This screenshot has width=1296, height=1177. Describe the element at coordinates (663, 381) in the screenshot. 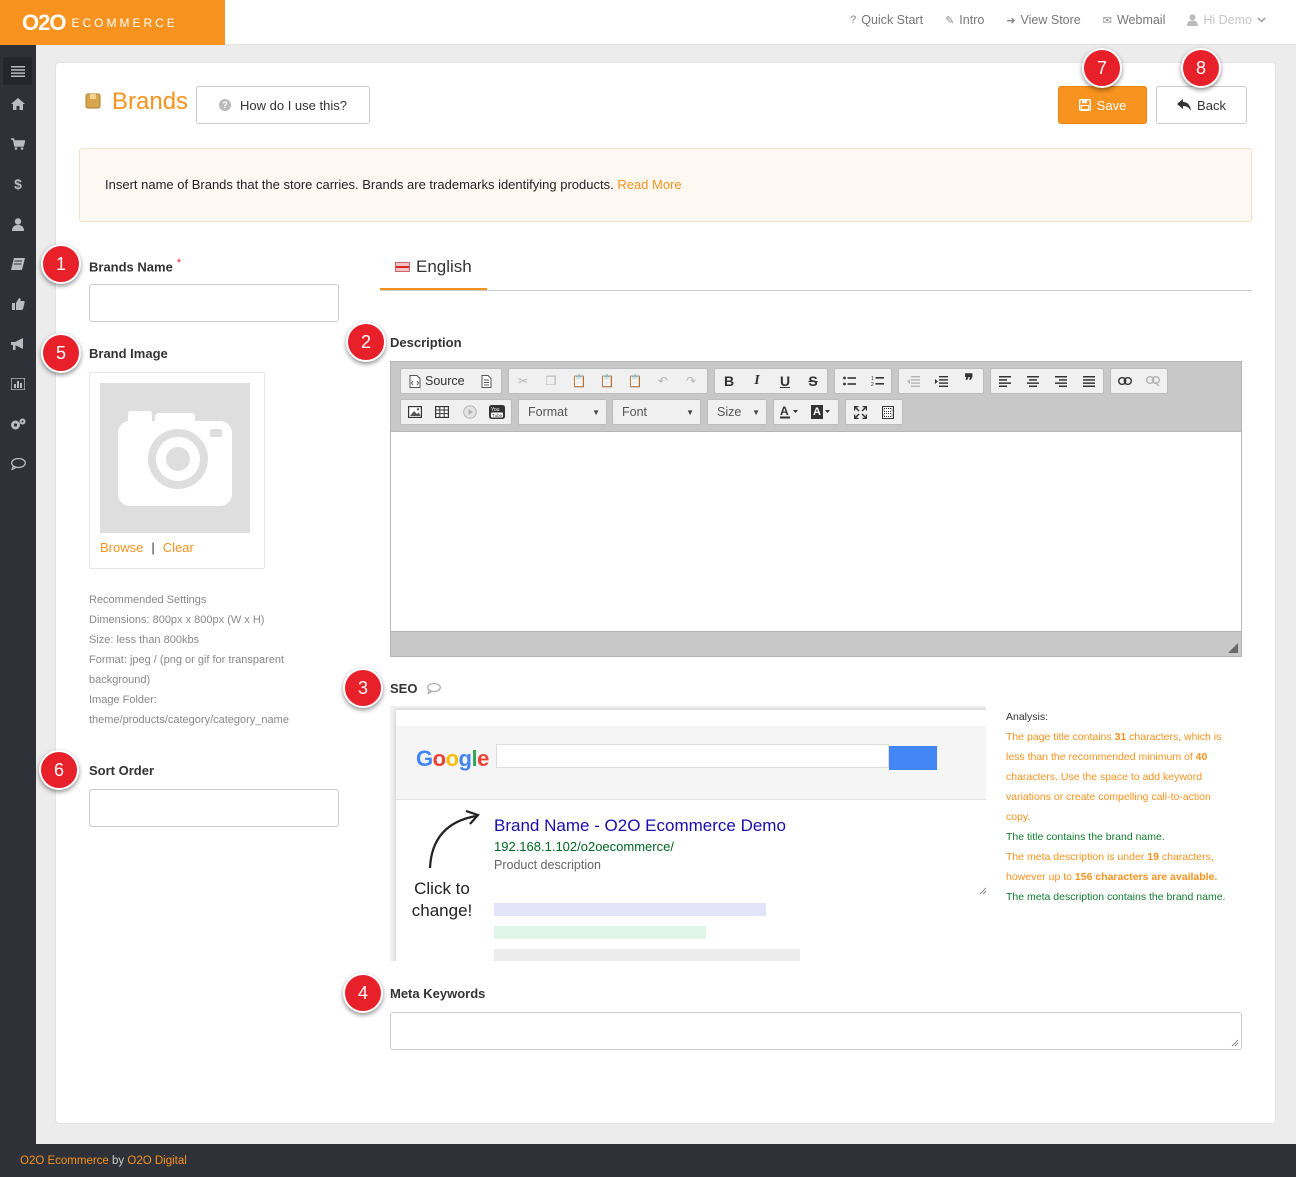

I see `undo-button: ↶` at that location.